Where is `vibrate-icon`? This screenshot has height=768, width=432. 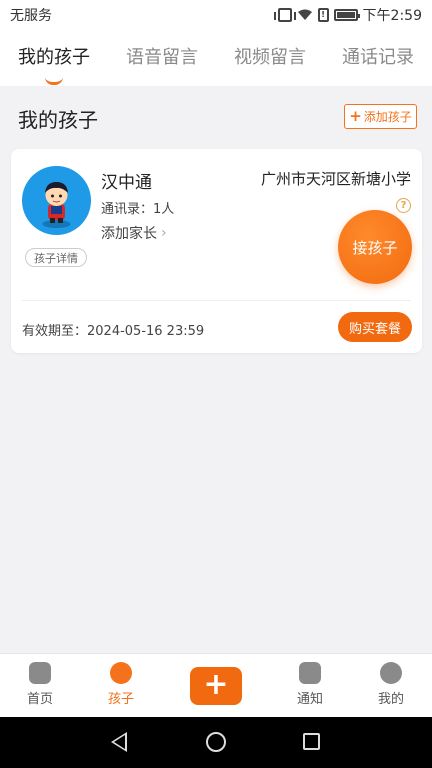 vibrate-icon is located at coordinates (284, 15).